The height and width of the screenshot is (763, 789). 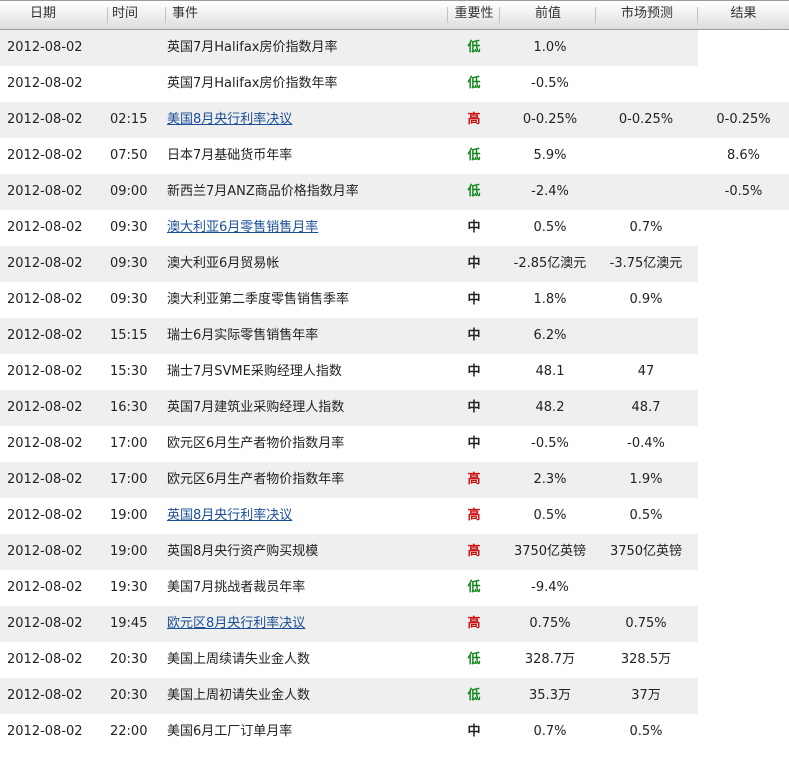 What do you see at coordinates (129, 155) in the screenshot?
I see `event-time: 07:50` at bounding box center [129, 155].